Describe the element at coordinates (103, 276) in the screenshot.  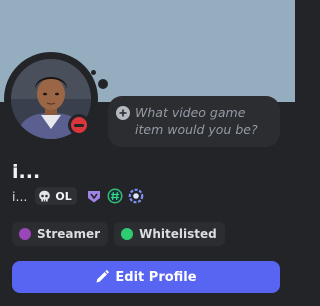
I see `pencil-icon` at that location.